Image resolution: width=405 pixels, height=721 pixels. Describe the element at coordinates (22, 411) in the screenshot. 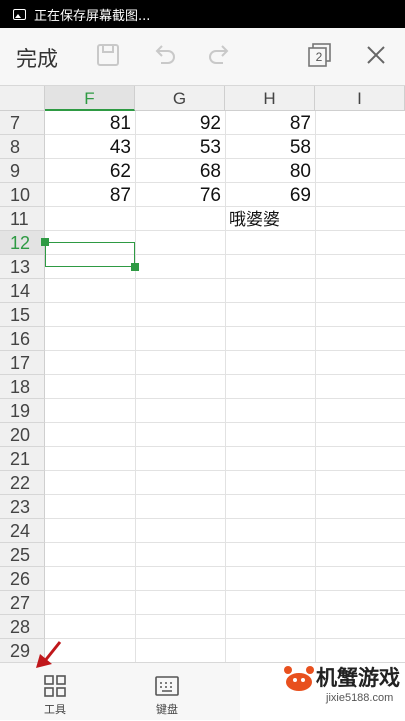

I see `row-header-19: 19` at that location.